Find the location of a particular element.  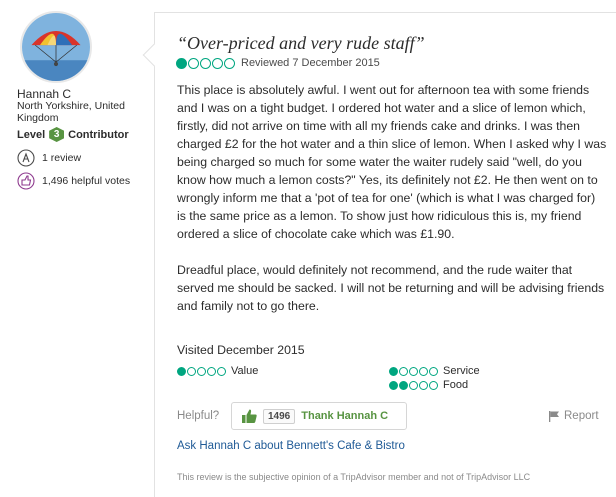

level-badge-icon: 3 is located at coordinates (57, 134).